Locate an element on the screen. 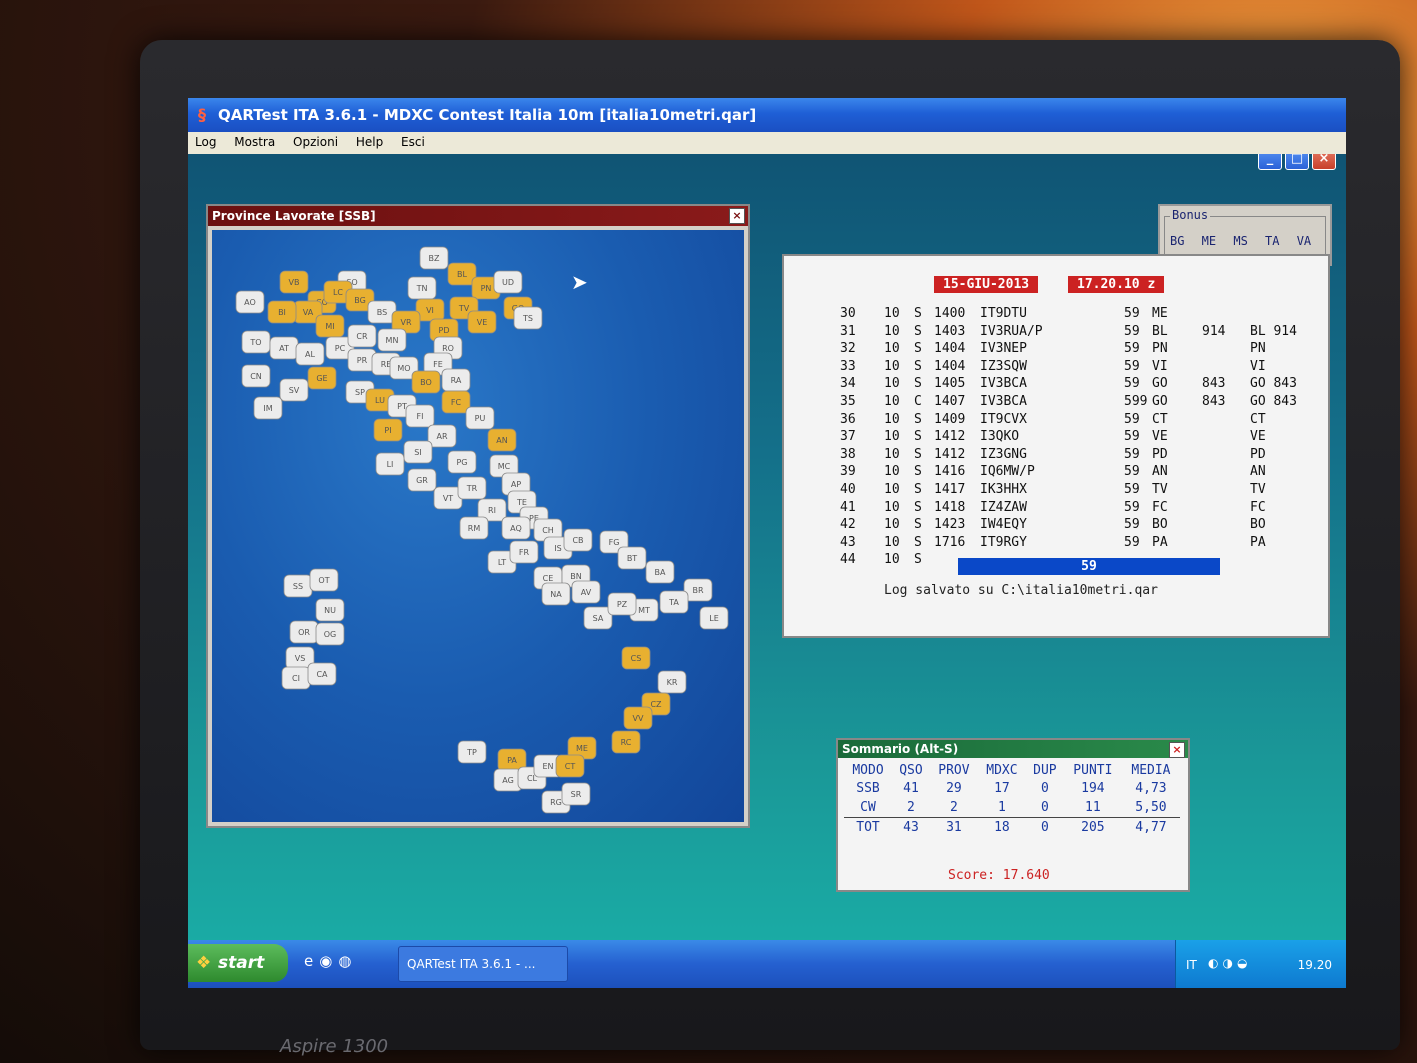 This screenshot has height=1063, width=1417. province-fi: FI is located at coordinates (420, 416).